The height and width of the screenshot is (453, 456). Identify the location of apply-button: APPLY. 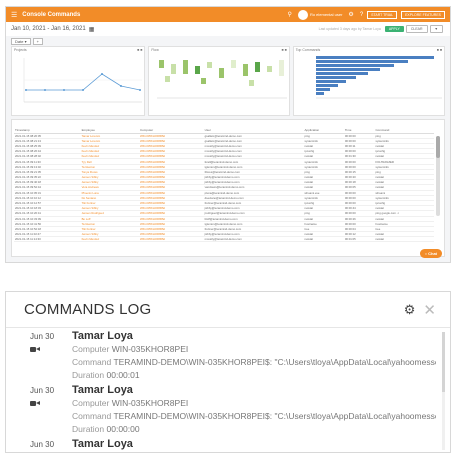
(394, 29).